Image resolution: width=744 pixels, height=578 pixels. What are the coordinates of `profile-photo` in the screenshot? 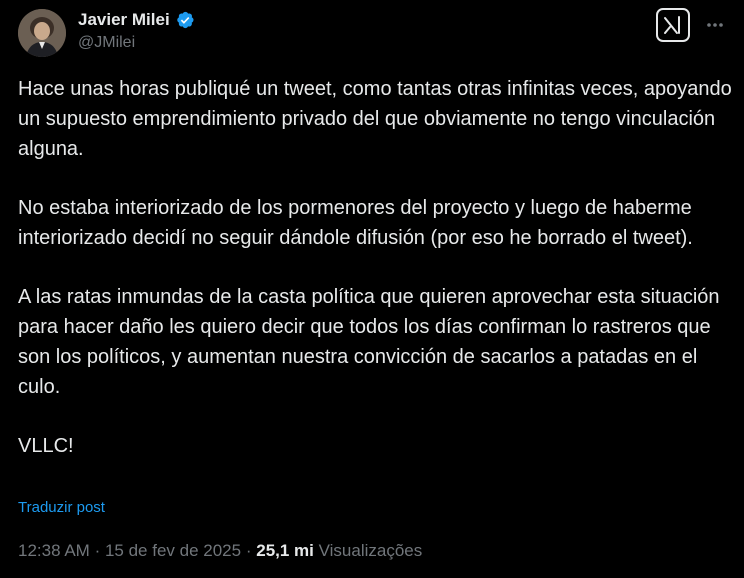 It's located at (42, 33).